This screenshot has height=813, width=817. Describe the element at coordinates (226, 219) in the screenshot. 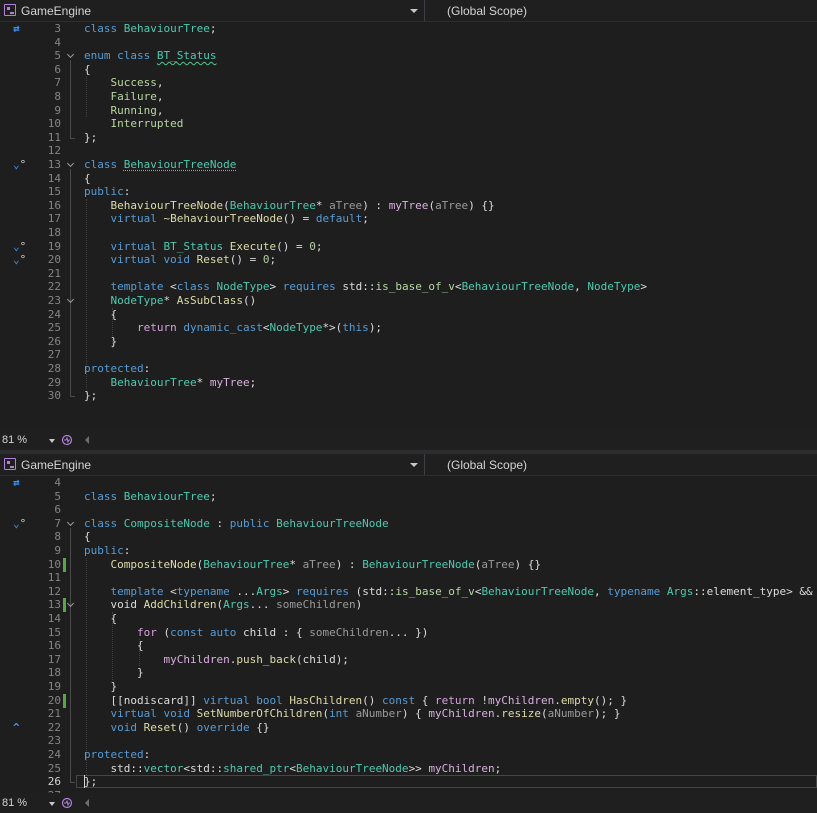

I see `code-text: virtual ~BehaviourTreeNode() = default;` at that location.